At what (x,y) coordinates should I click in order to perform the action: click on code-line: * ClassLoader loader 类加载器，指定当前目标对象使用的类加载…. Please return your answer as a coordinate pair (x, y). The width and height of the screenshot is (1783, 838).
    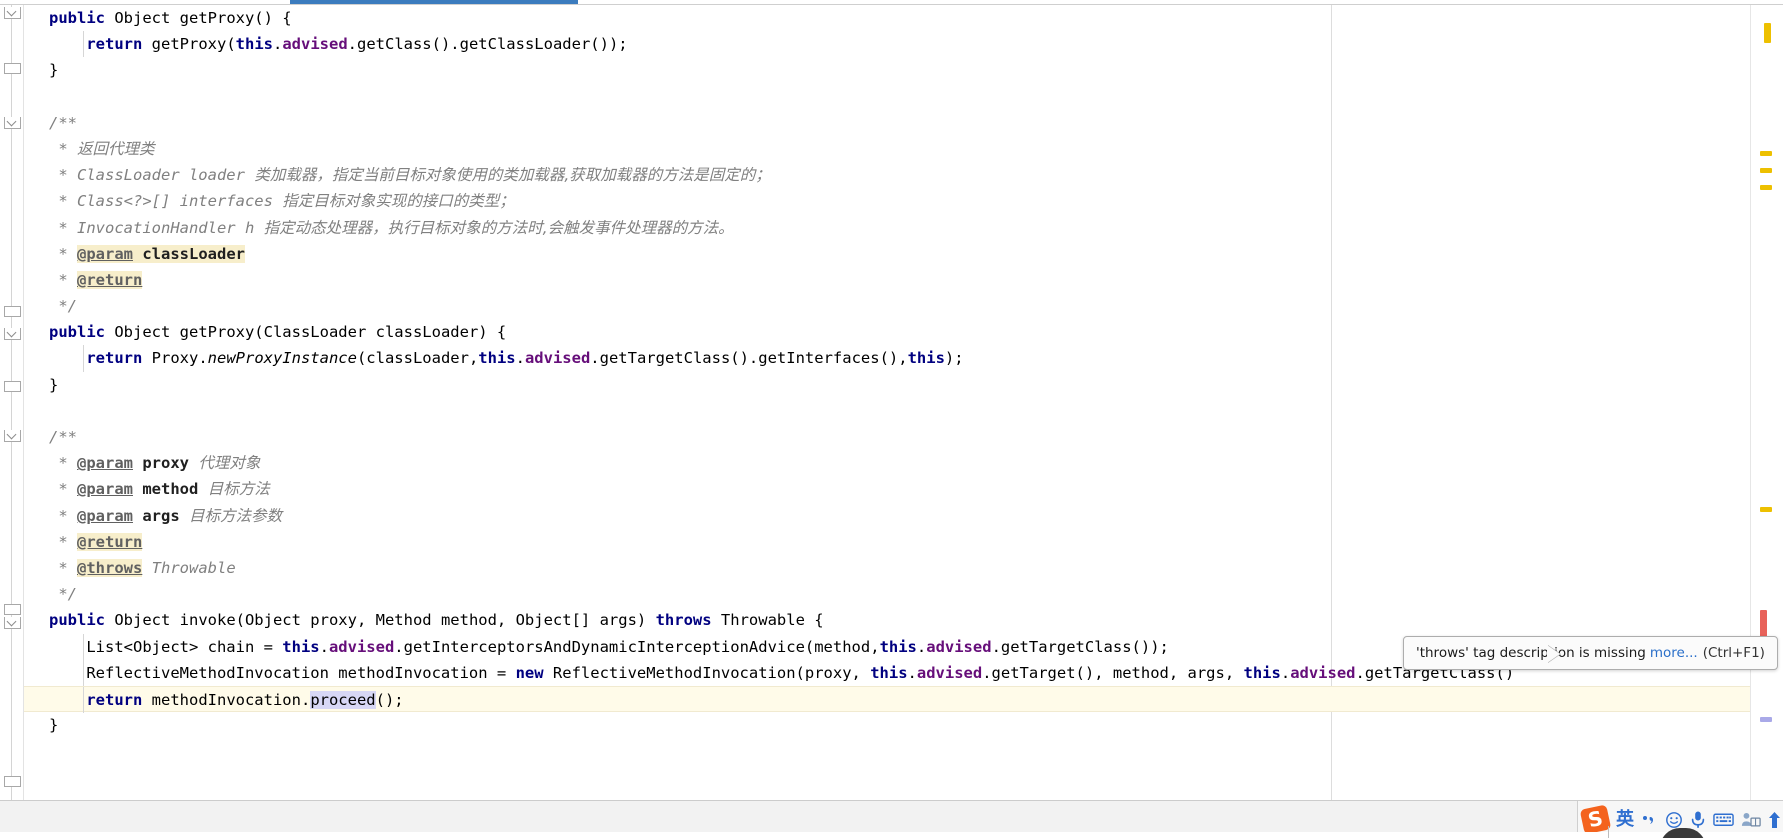
    Looking at the image, I should click on (887, 175).